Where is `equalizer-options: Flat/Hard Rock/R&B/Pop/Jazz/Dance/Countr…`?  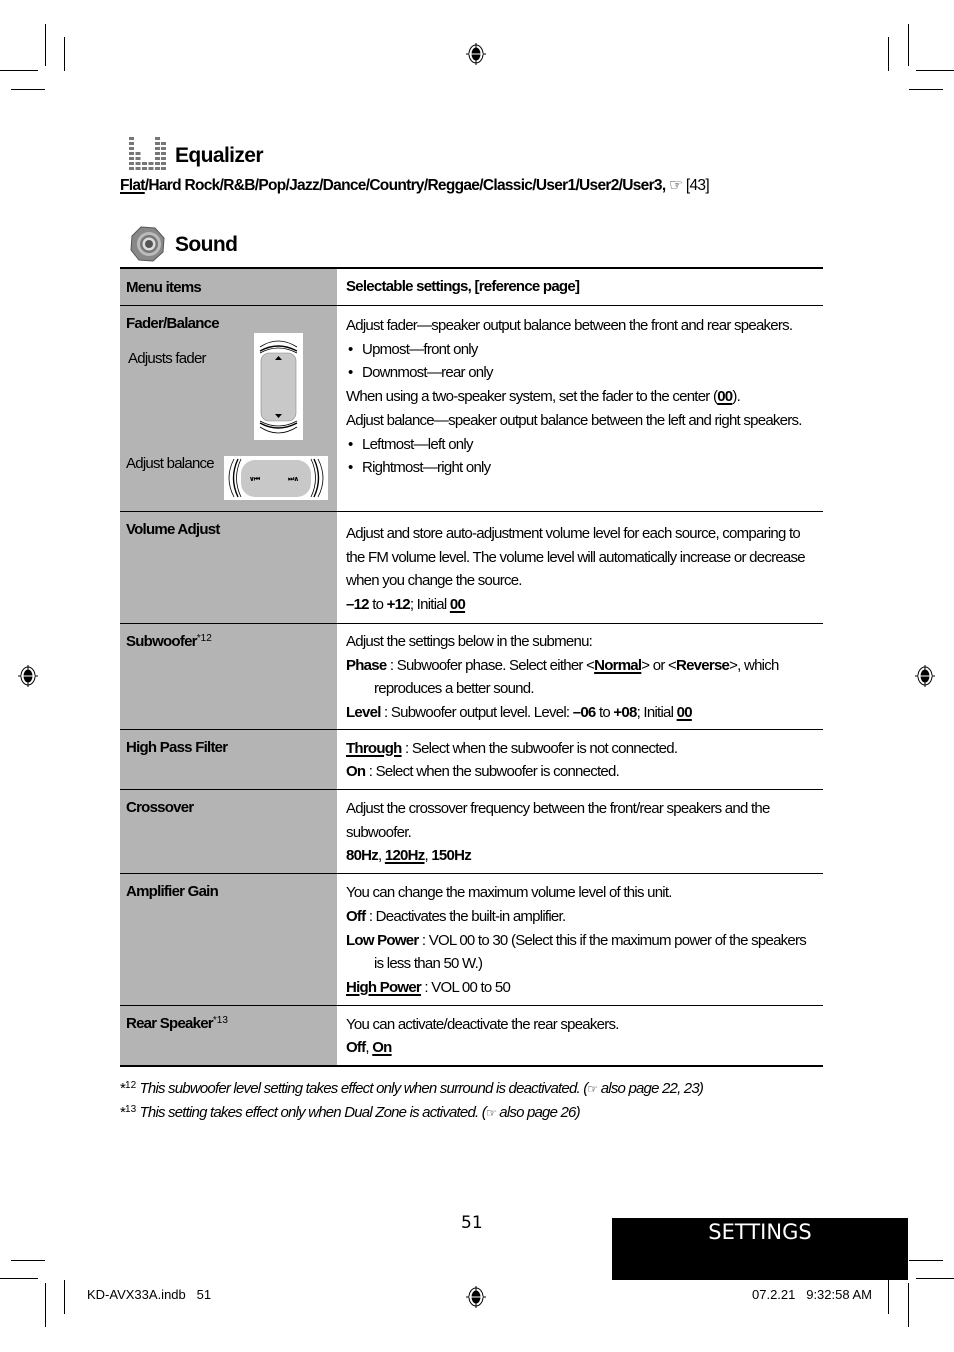
equalizer-options: Flat/Hard Rock/R&B/Pop/Jazz/Dance/Countr… is located at coordinates (415, 185).